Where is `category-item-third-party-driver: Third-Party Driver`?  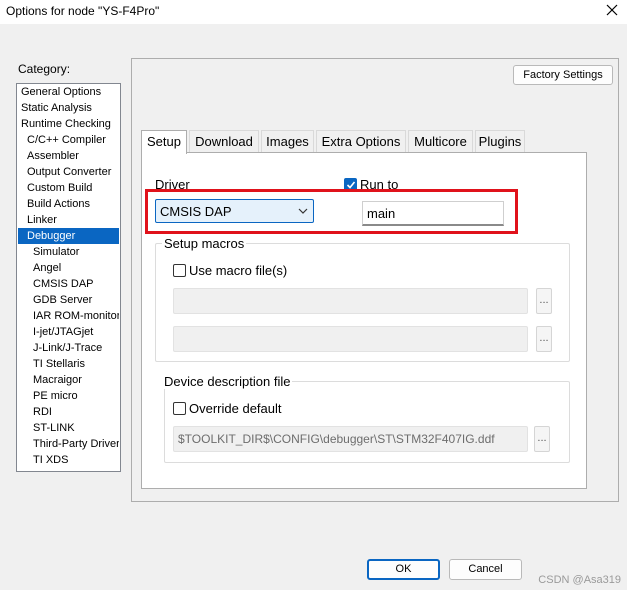 category-item-third-party-driver: Third-Party Driver is located at coordinates (68, 444).